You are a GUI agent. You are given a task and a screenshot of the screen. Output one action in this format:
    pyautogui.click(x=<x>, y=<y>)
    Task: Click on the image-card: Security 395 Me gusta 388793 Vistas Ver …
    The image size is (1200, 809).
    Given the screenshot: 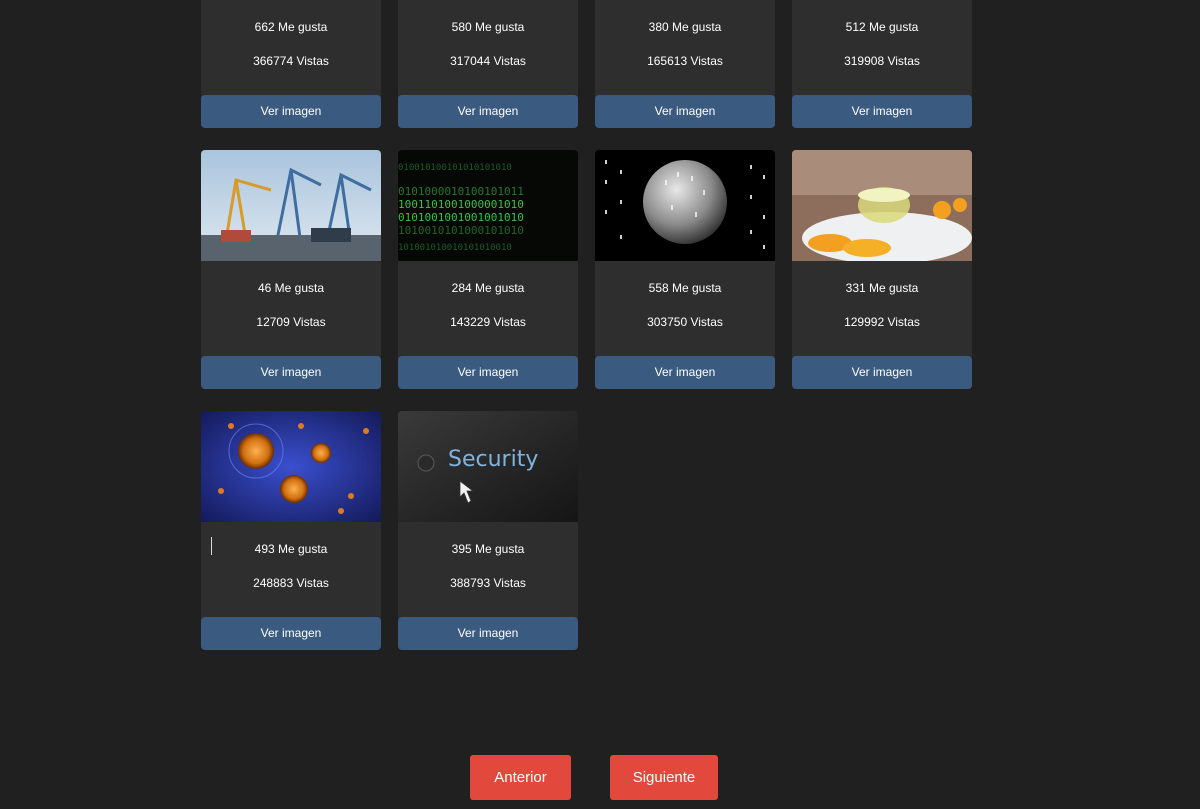 What is the action you would take?
    pyautogui.click(x=488, y=530)
    